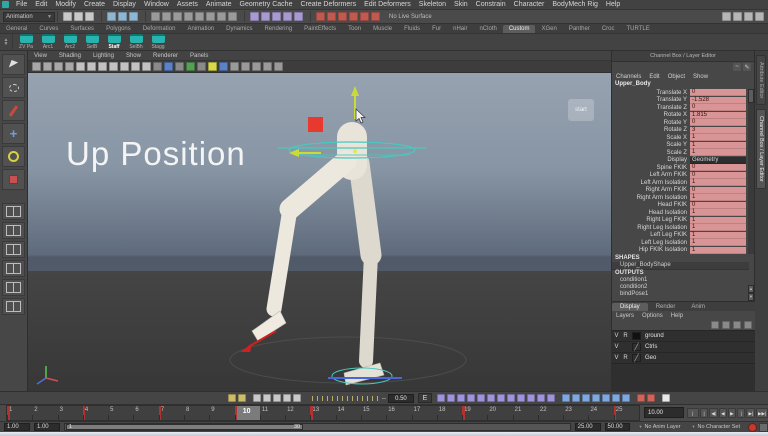 This screenshot has height=436, width=768. Describe the element at coordinates (26, 42) in the screenshot. I see `shelf-item-zv-pa: ZV Pa` at that location.